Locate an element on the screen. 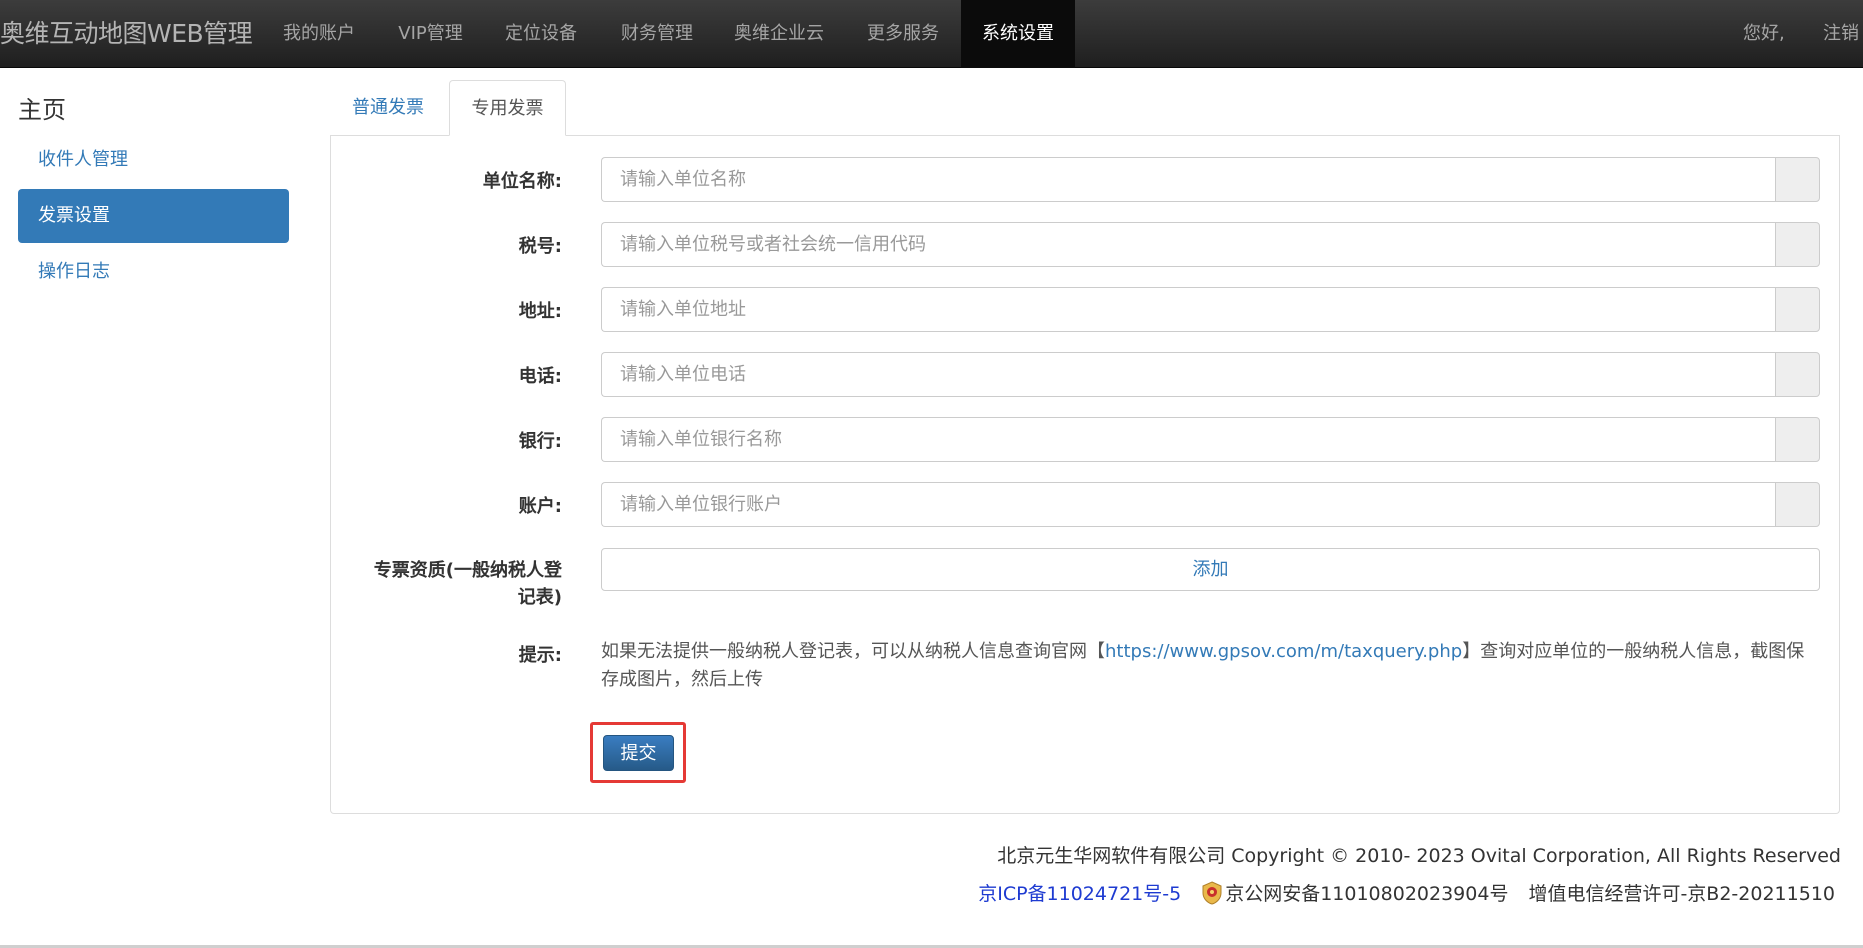 This screenshot has width=1863, height=948. bank-input is located at coordinates (1188, 439).